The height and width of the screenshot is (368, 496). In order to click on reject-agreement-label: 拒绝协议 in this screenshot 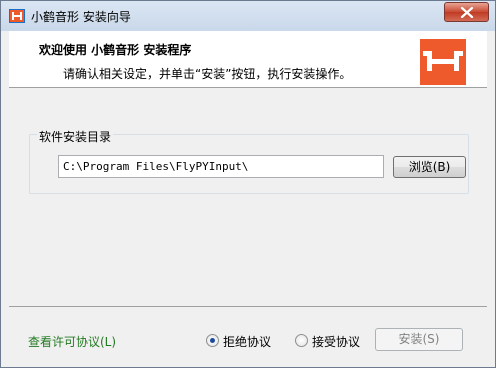, I will do `click(247, 341)`.